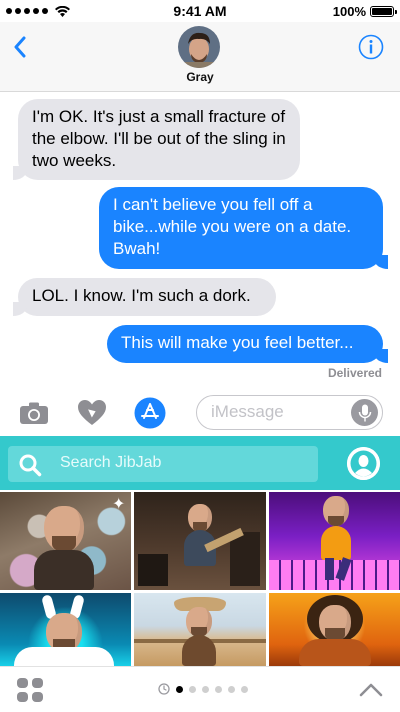  I want to click on jibjab-search-bar, so click(200, 463).